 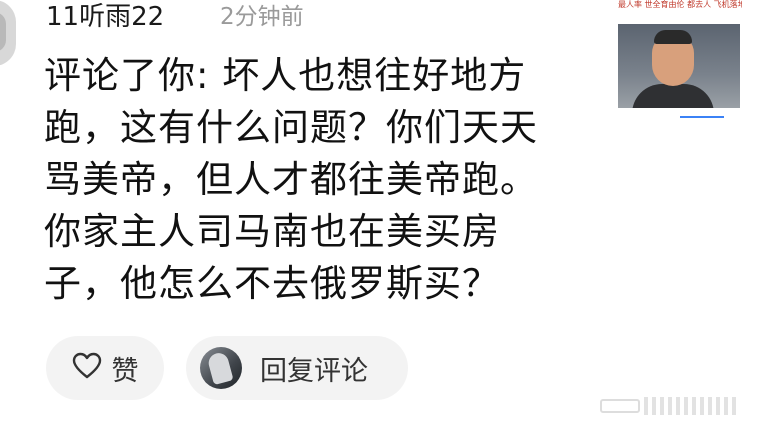 What do you see at coordinates (105, 17) in the screenshot?
I see `commenter-username: 11听雨22` at bounding box center [105, 17].